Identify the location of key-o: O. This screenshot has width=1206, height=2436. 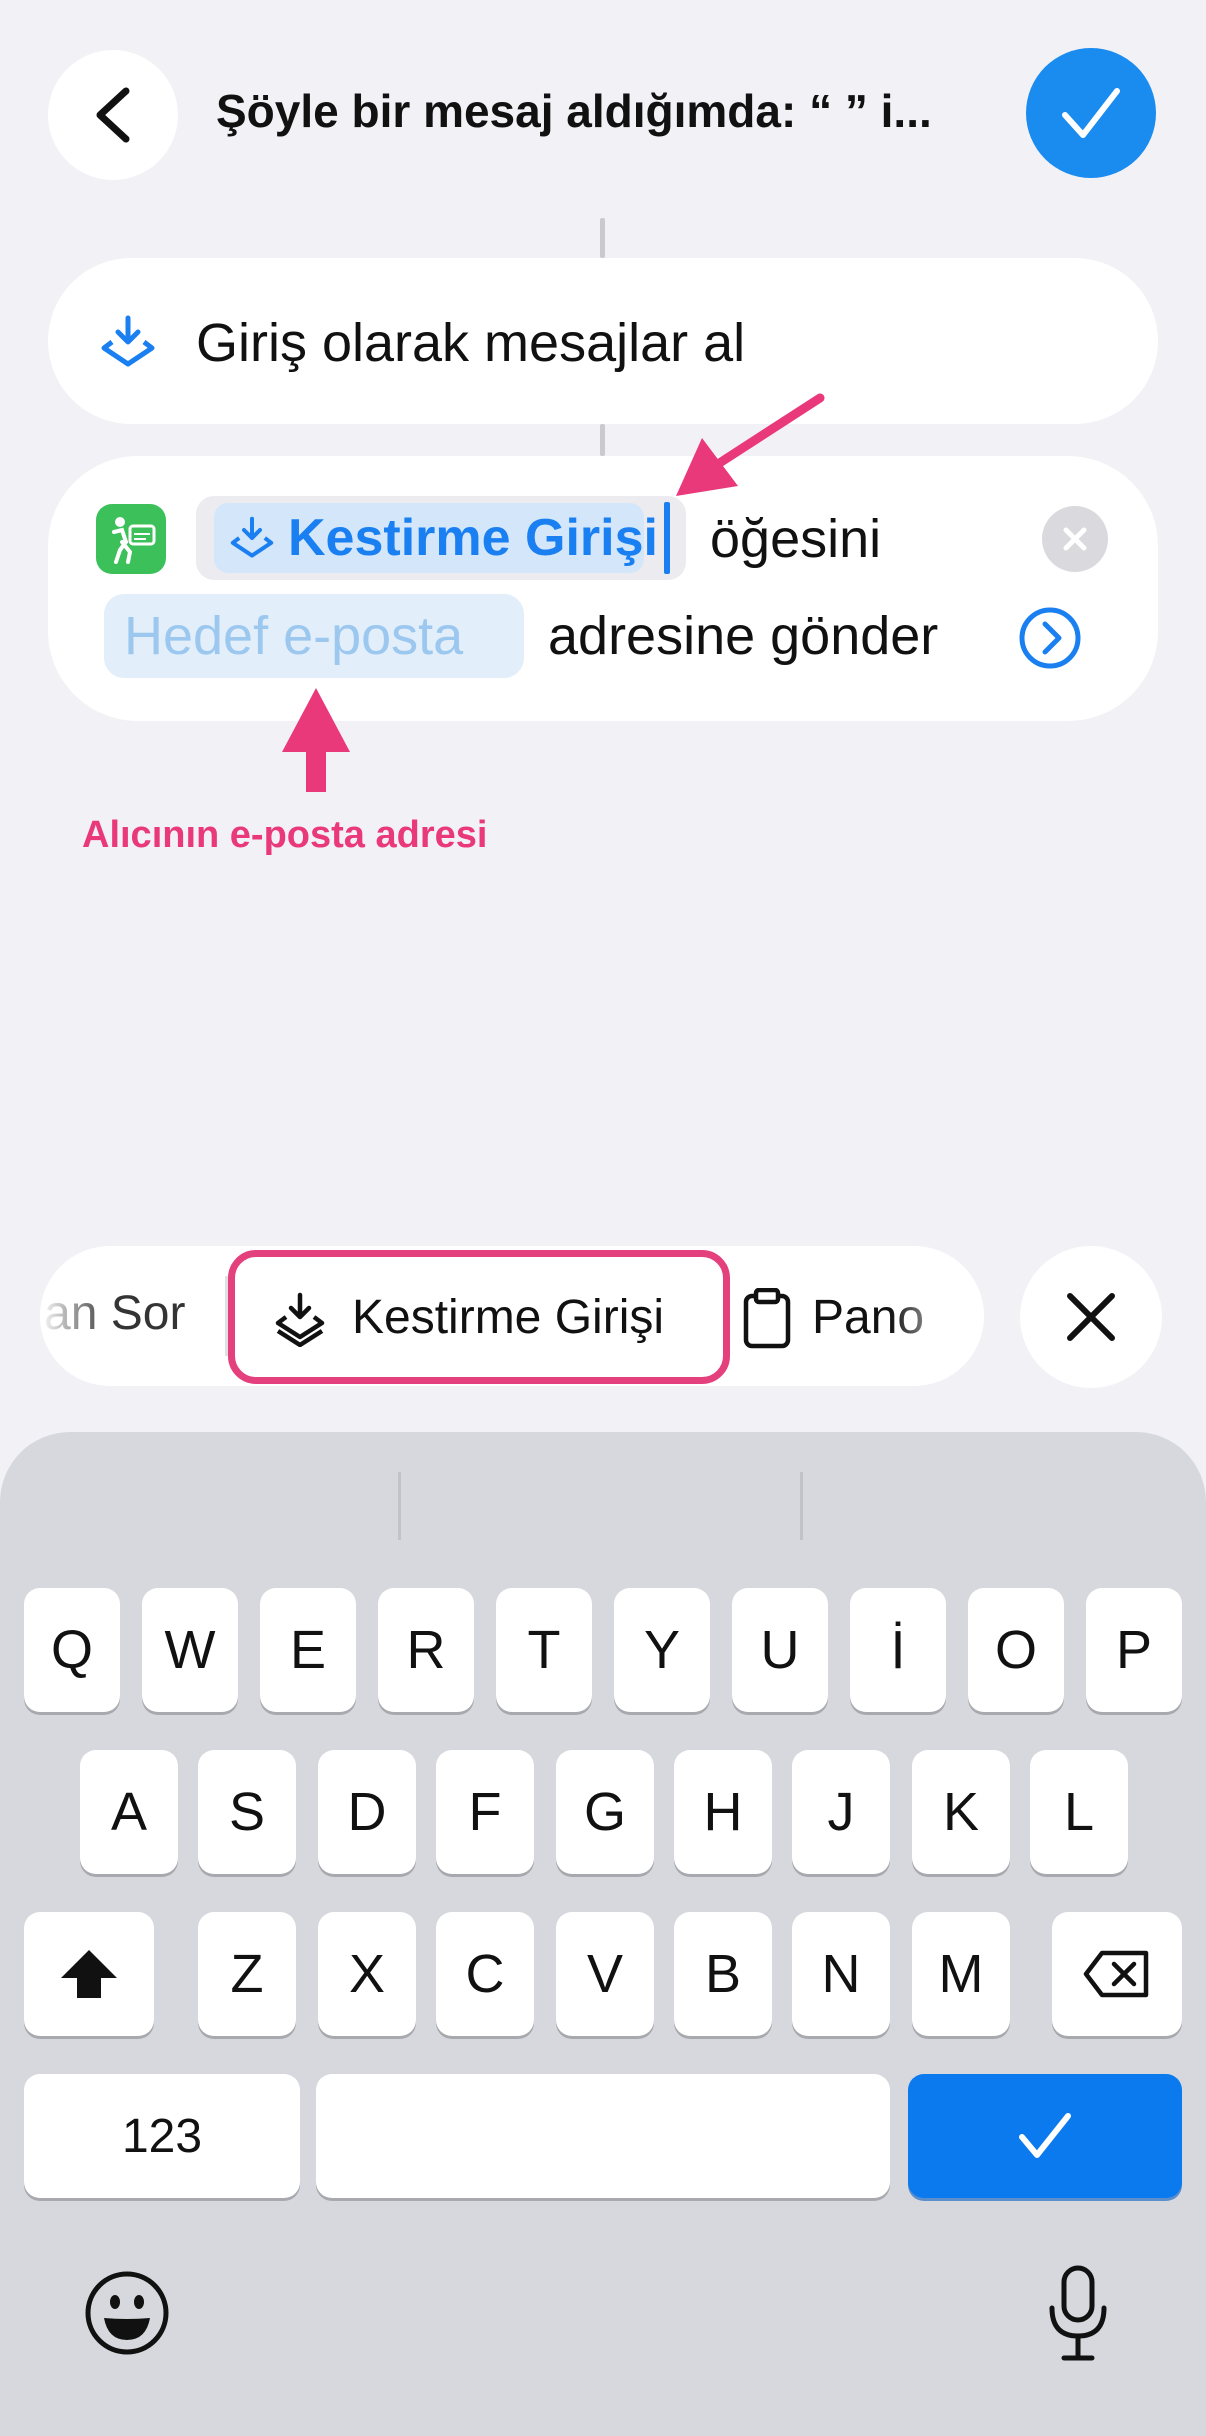
(1016, 1650).